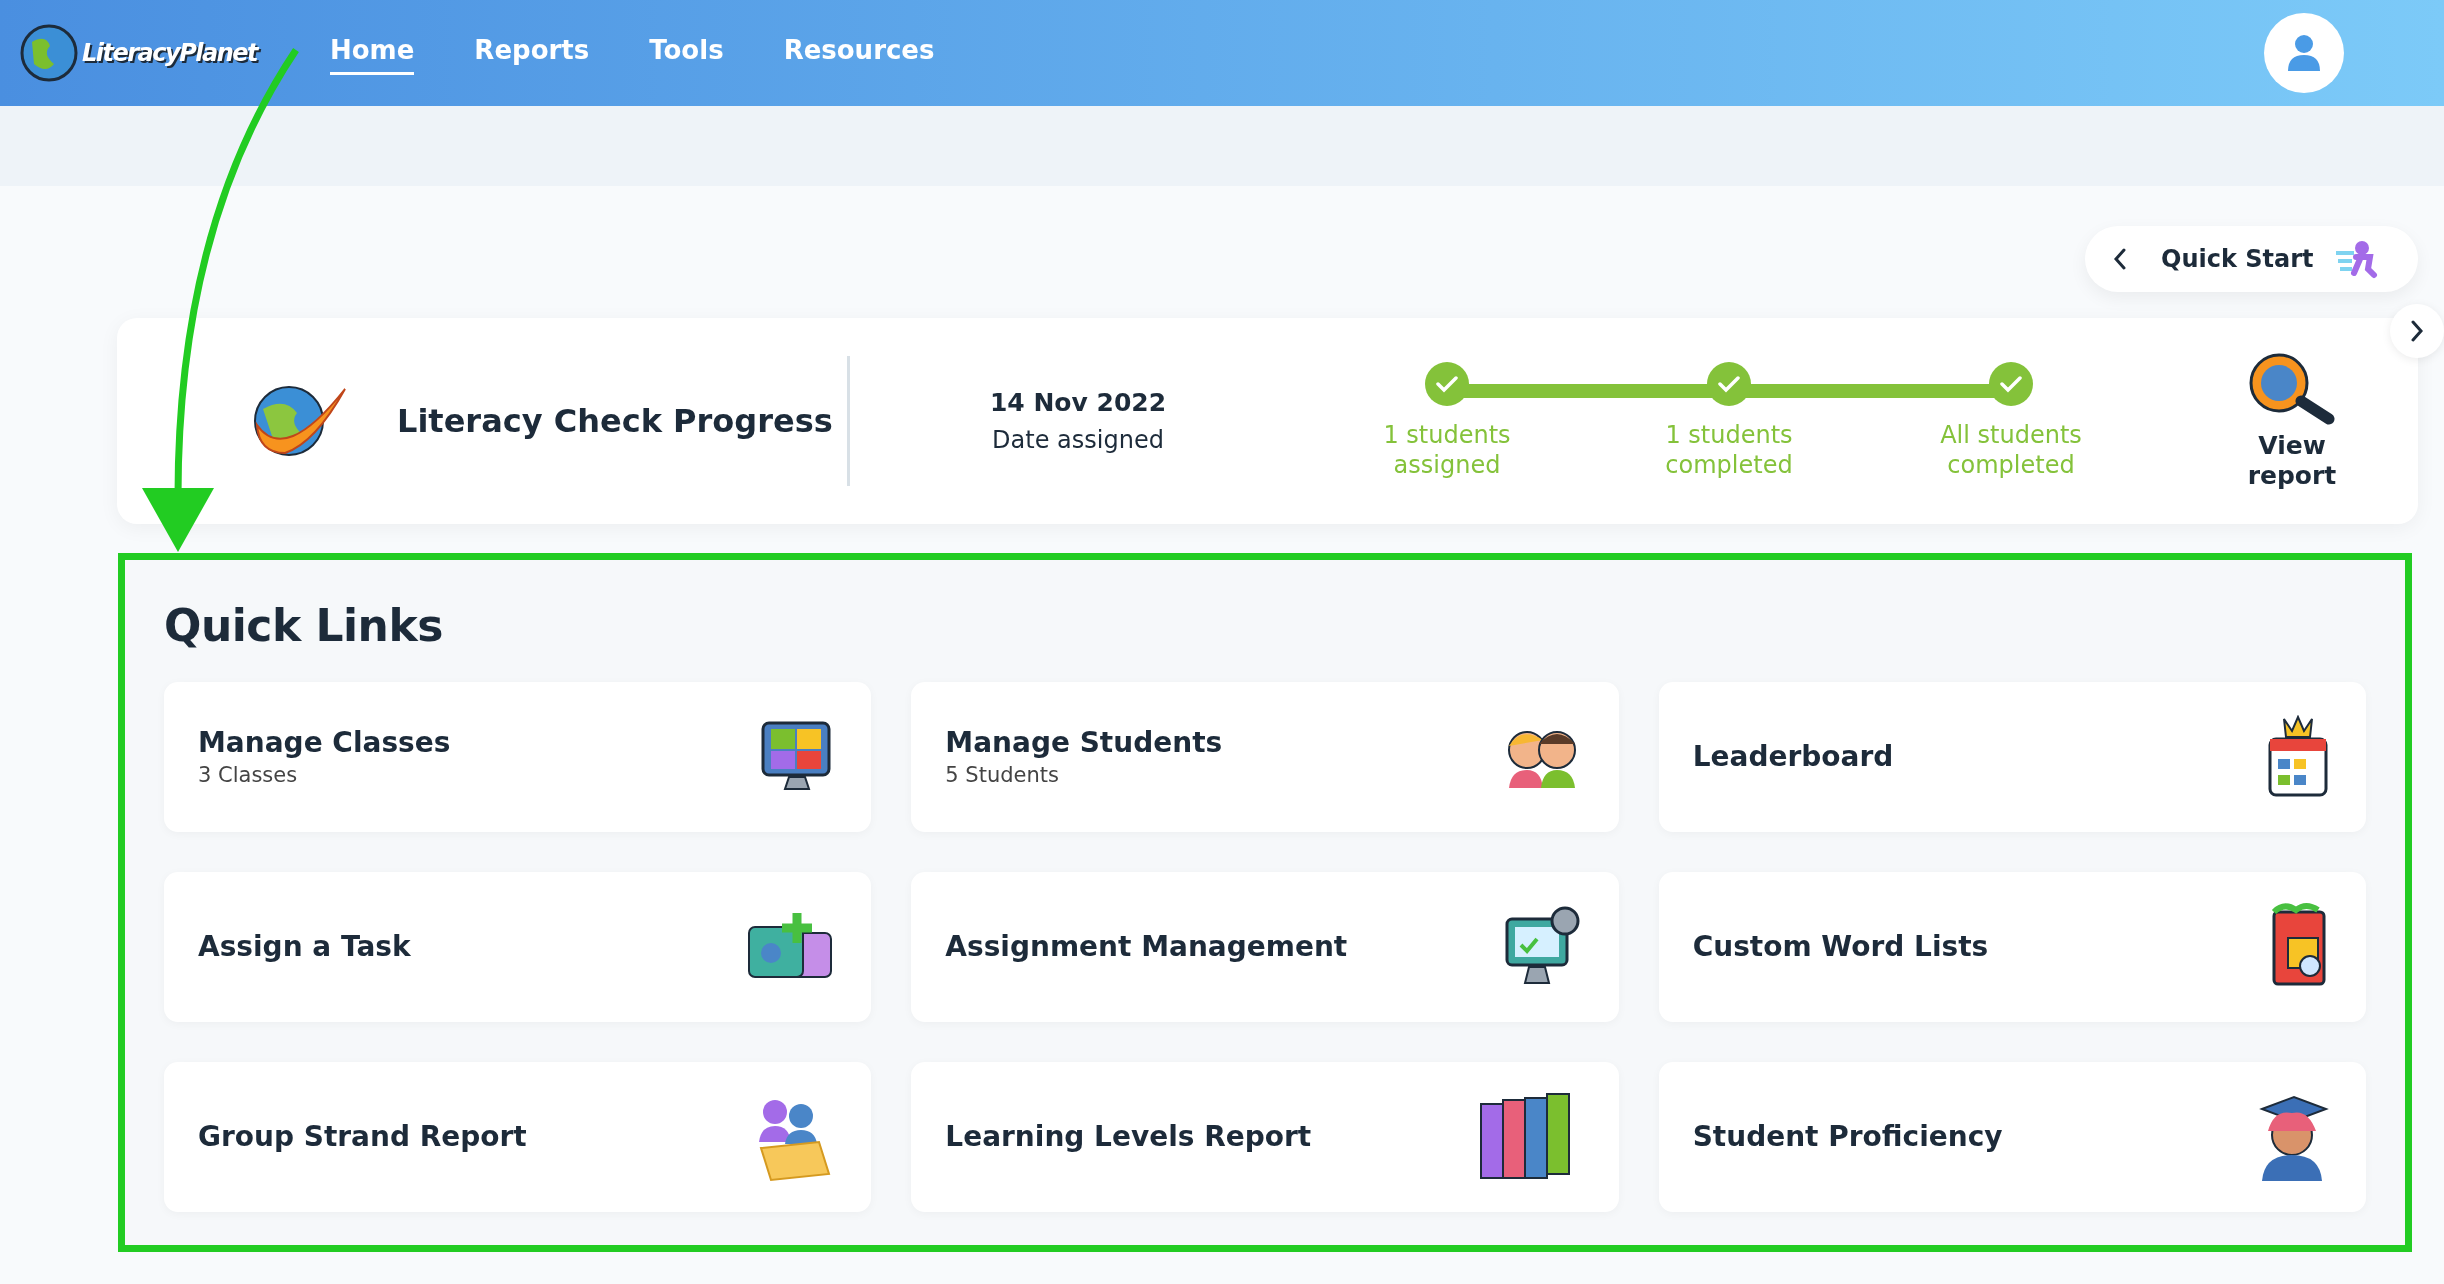 The height and width of the screenshot is (1284, 2444). Describe the element at coordinates (1793, 757) in the screenshot. I see `card-title: Leaderboard` at that location.